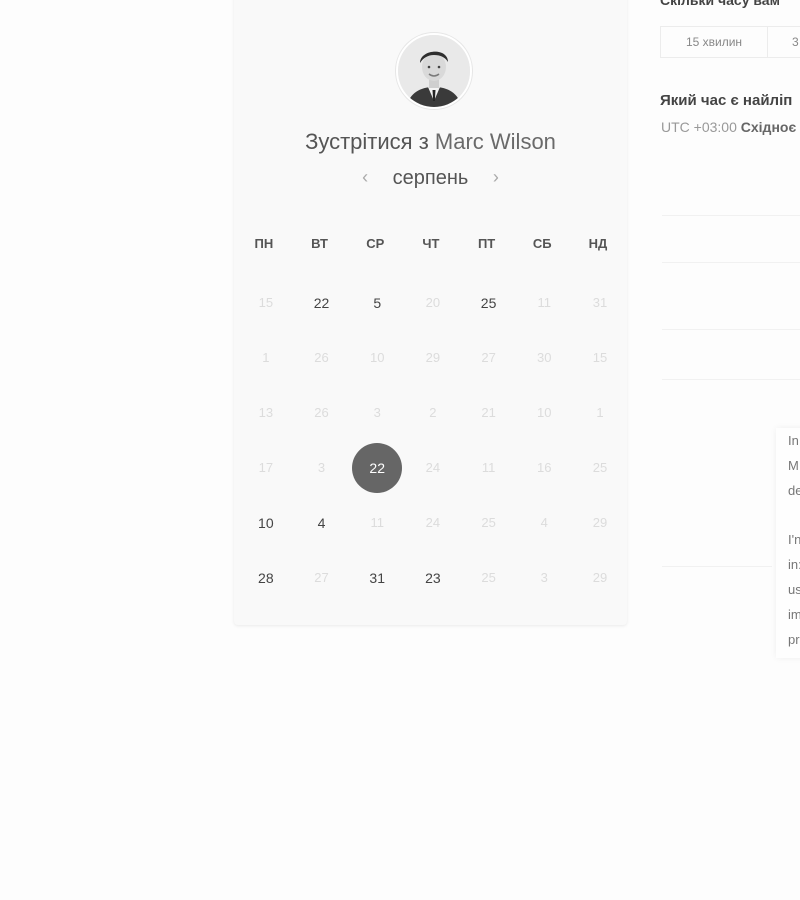 Image resolution: width=800 pixels, height=900 pixels. I want to click on calendar-day: 13, so click(266, 412).